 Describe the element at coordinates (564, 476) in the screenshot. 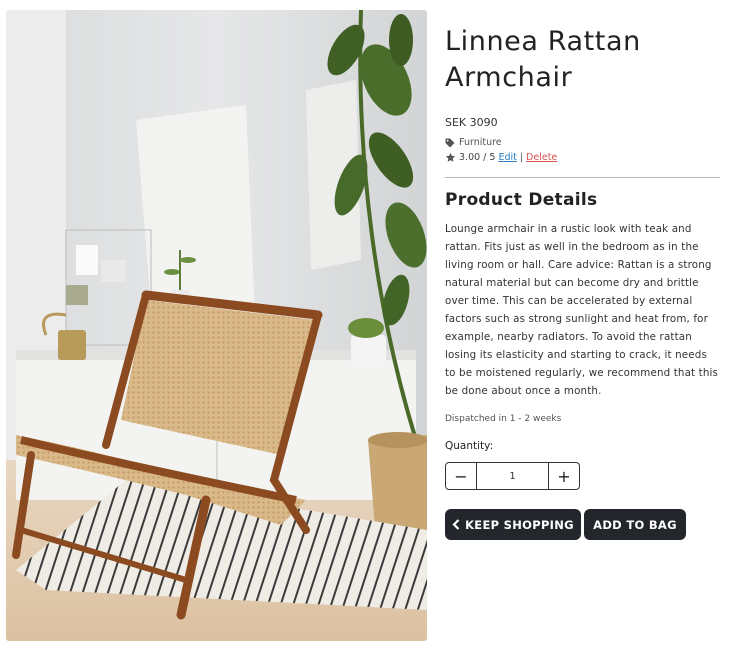

I see `increment-button: +` at that location.